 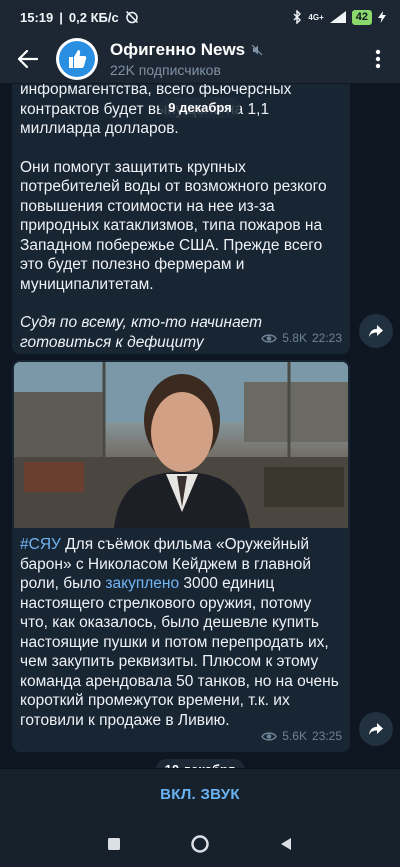 What do you see at coordinates (37, 17) in the screenshot?
I see `status-time: 15:19` at bounding box center [37, 17].